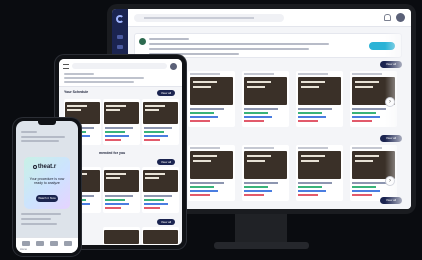  I want to click on watch-now-button: Watch it Now, so click(47, 198).